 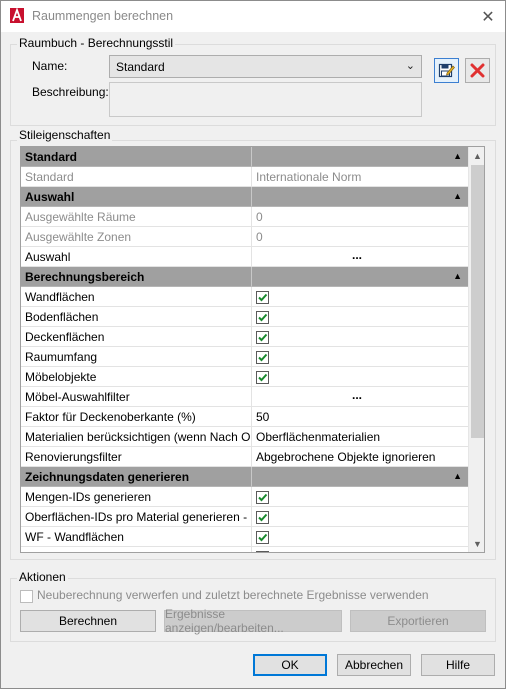 I want to click on property-label: Auswahl, so click(x=136, y=257).